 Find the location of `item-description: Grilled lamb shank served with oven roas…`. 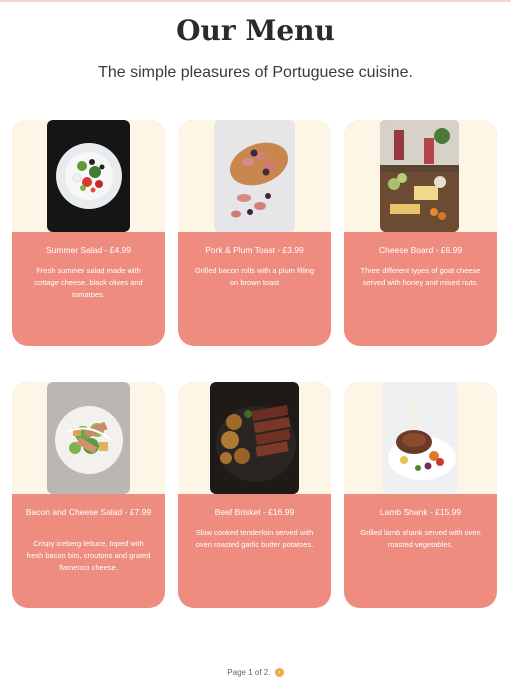

item-description: Grilled lamb shank served with oven roas… is located at coordinates (420, 538).